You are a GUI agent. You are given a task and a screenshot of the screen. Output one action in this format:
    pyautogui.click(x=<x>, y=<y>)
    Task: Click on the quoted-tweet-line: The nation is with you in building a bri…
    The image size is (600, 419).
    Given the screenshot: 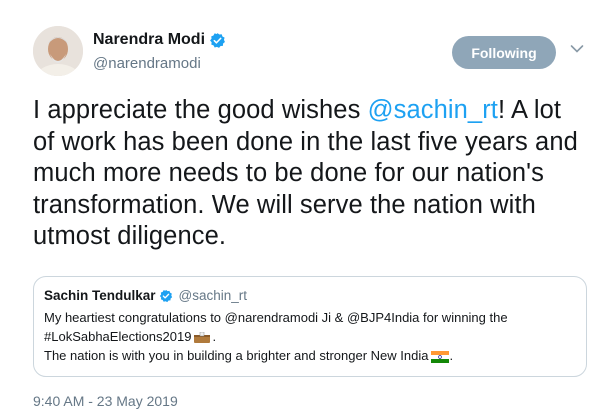 What is the action you would take?
    pyautogui.click(x=248, y=355)
    